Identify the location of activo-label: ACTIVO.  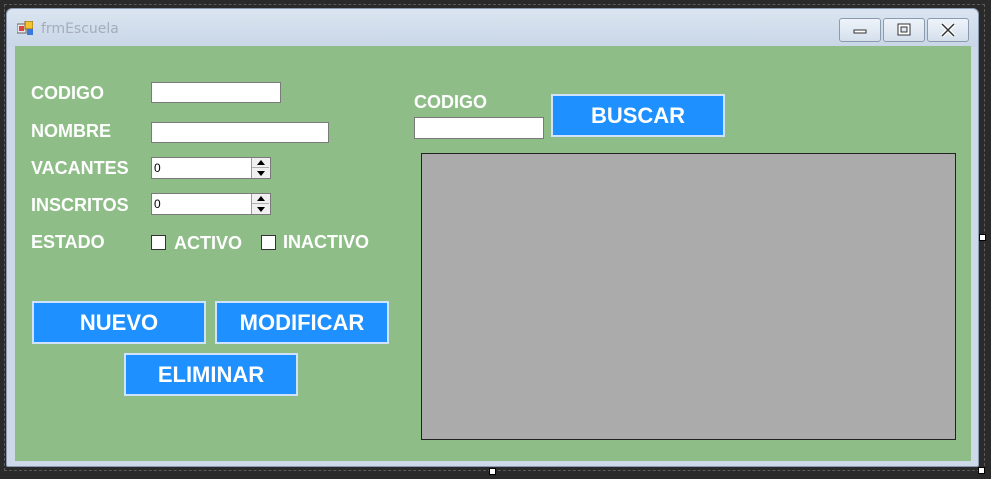
(208, 243).